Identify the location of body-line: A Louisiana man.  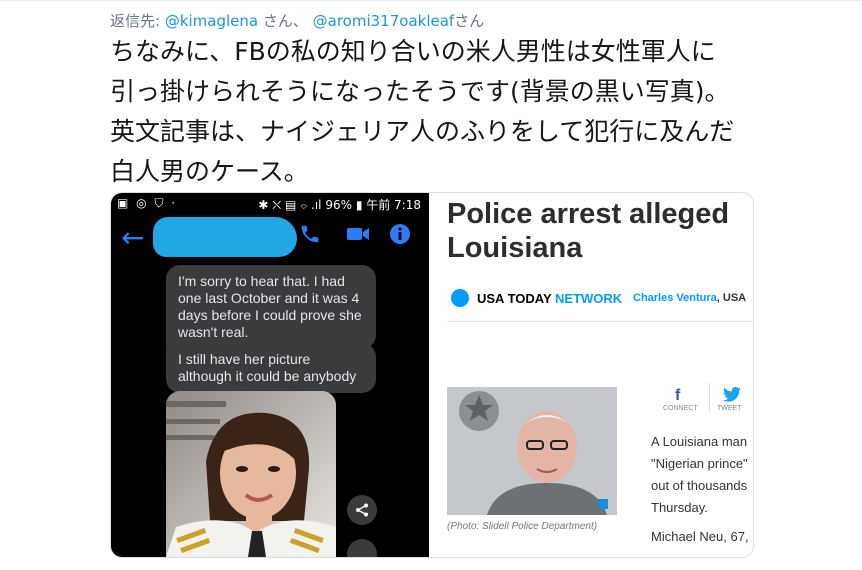
(699, 441).